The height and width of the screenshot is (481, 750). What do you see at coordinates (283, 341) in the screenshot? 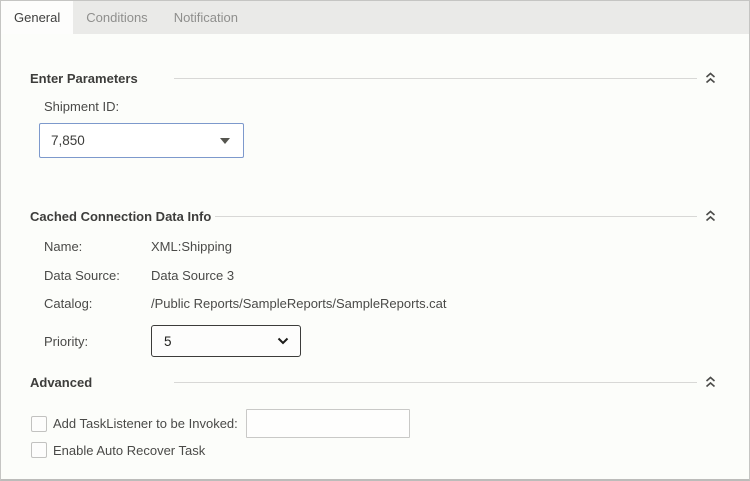
I see `chevron-down-icon` at bounding box center [283, 341].